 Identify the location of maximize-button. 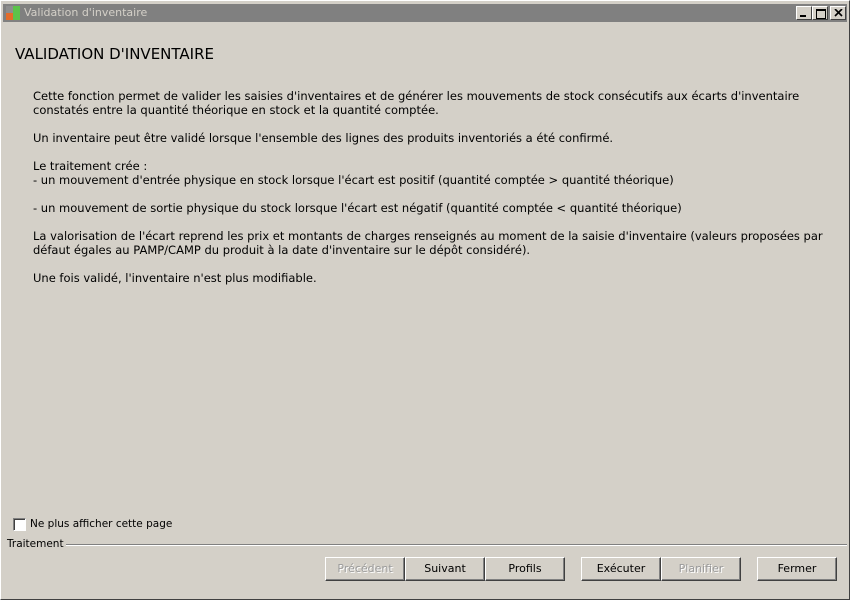
(820, 13).